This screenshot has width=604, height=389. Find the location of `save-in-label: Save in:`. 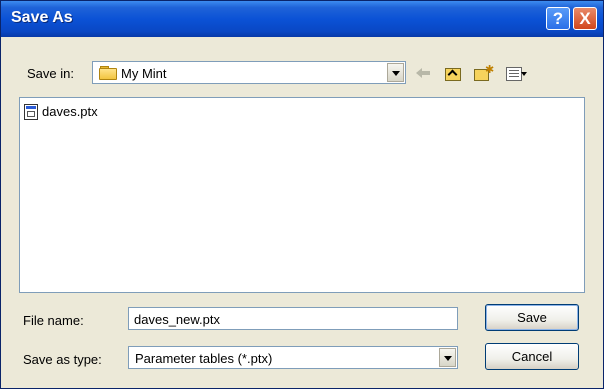

save-in-label: Save in: is located at coordinates (50, 73).